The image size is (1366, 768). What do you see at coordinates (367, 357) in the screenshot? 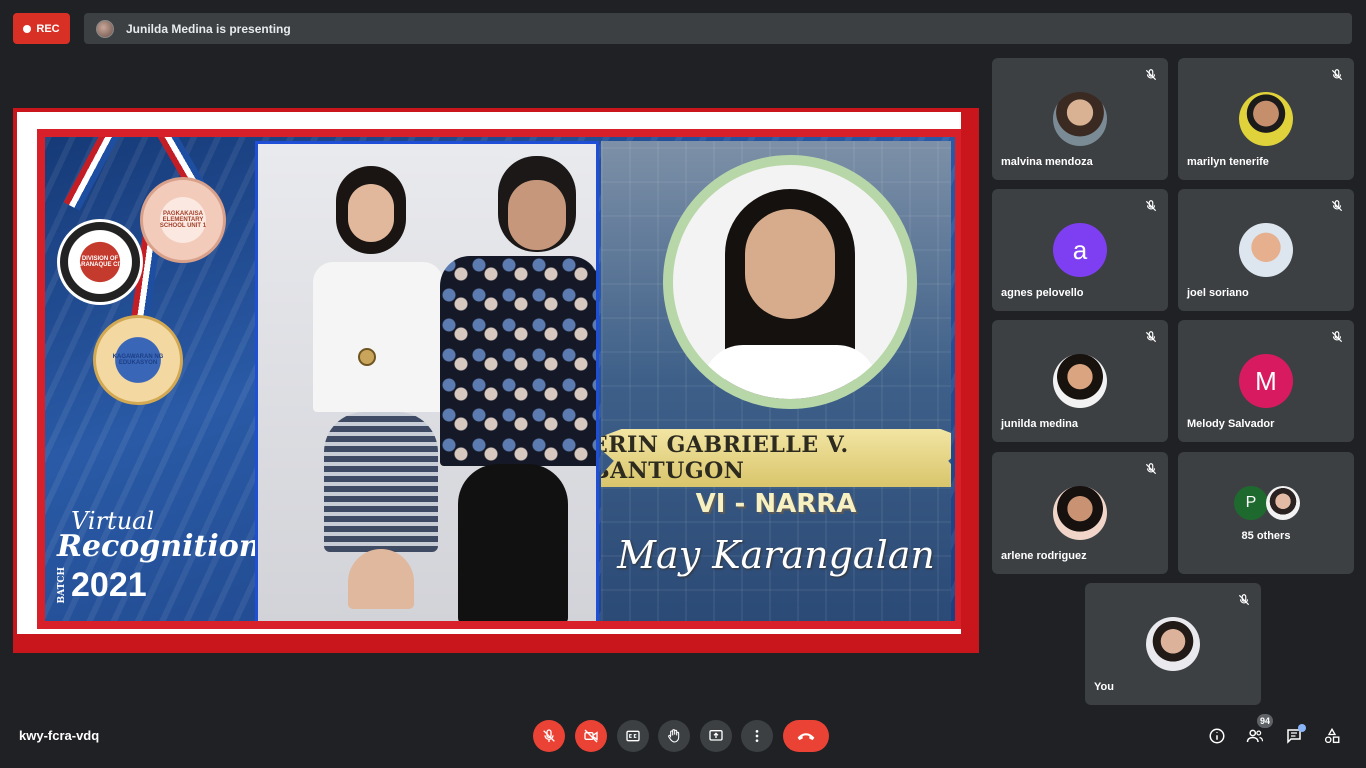
I see `medal-icon` at bounding box center [367, 357].